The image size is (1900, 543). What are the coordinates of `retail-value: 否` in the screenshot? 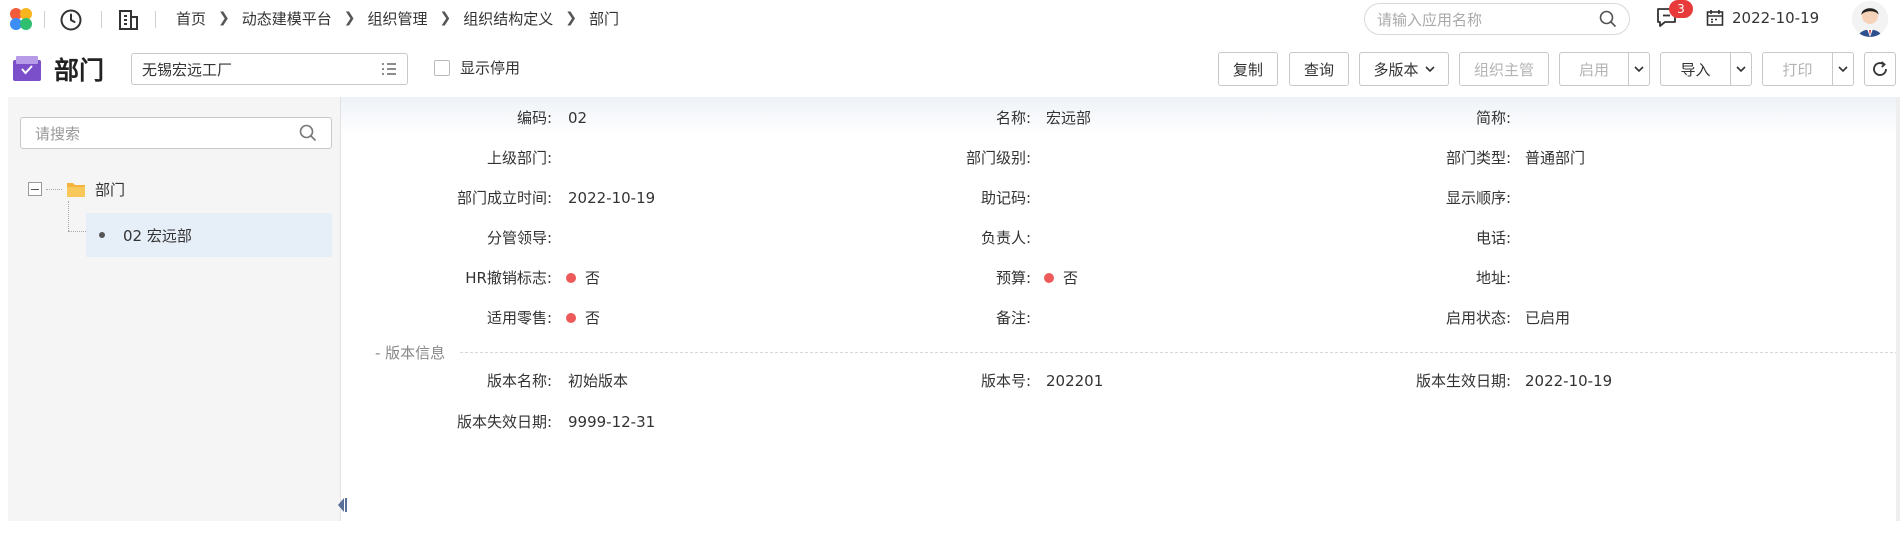 It's located at (583, 318).